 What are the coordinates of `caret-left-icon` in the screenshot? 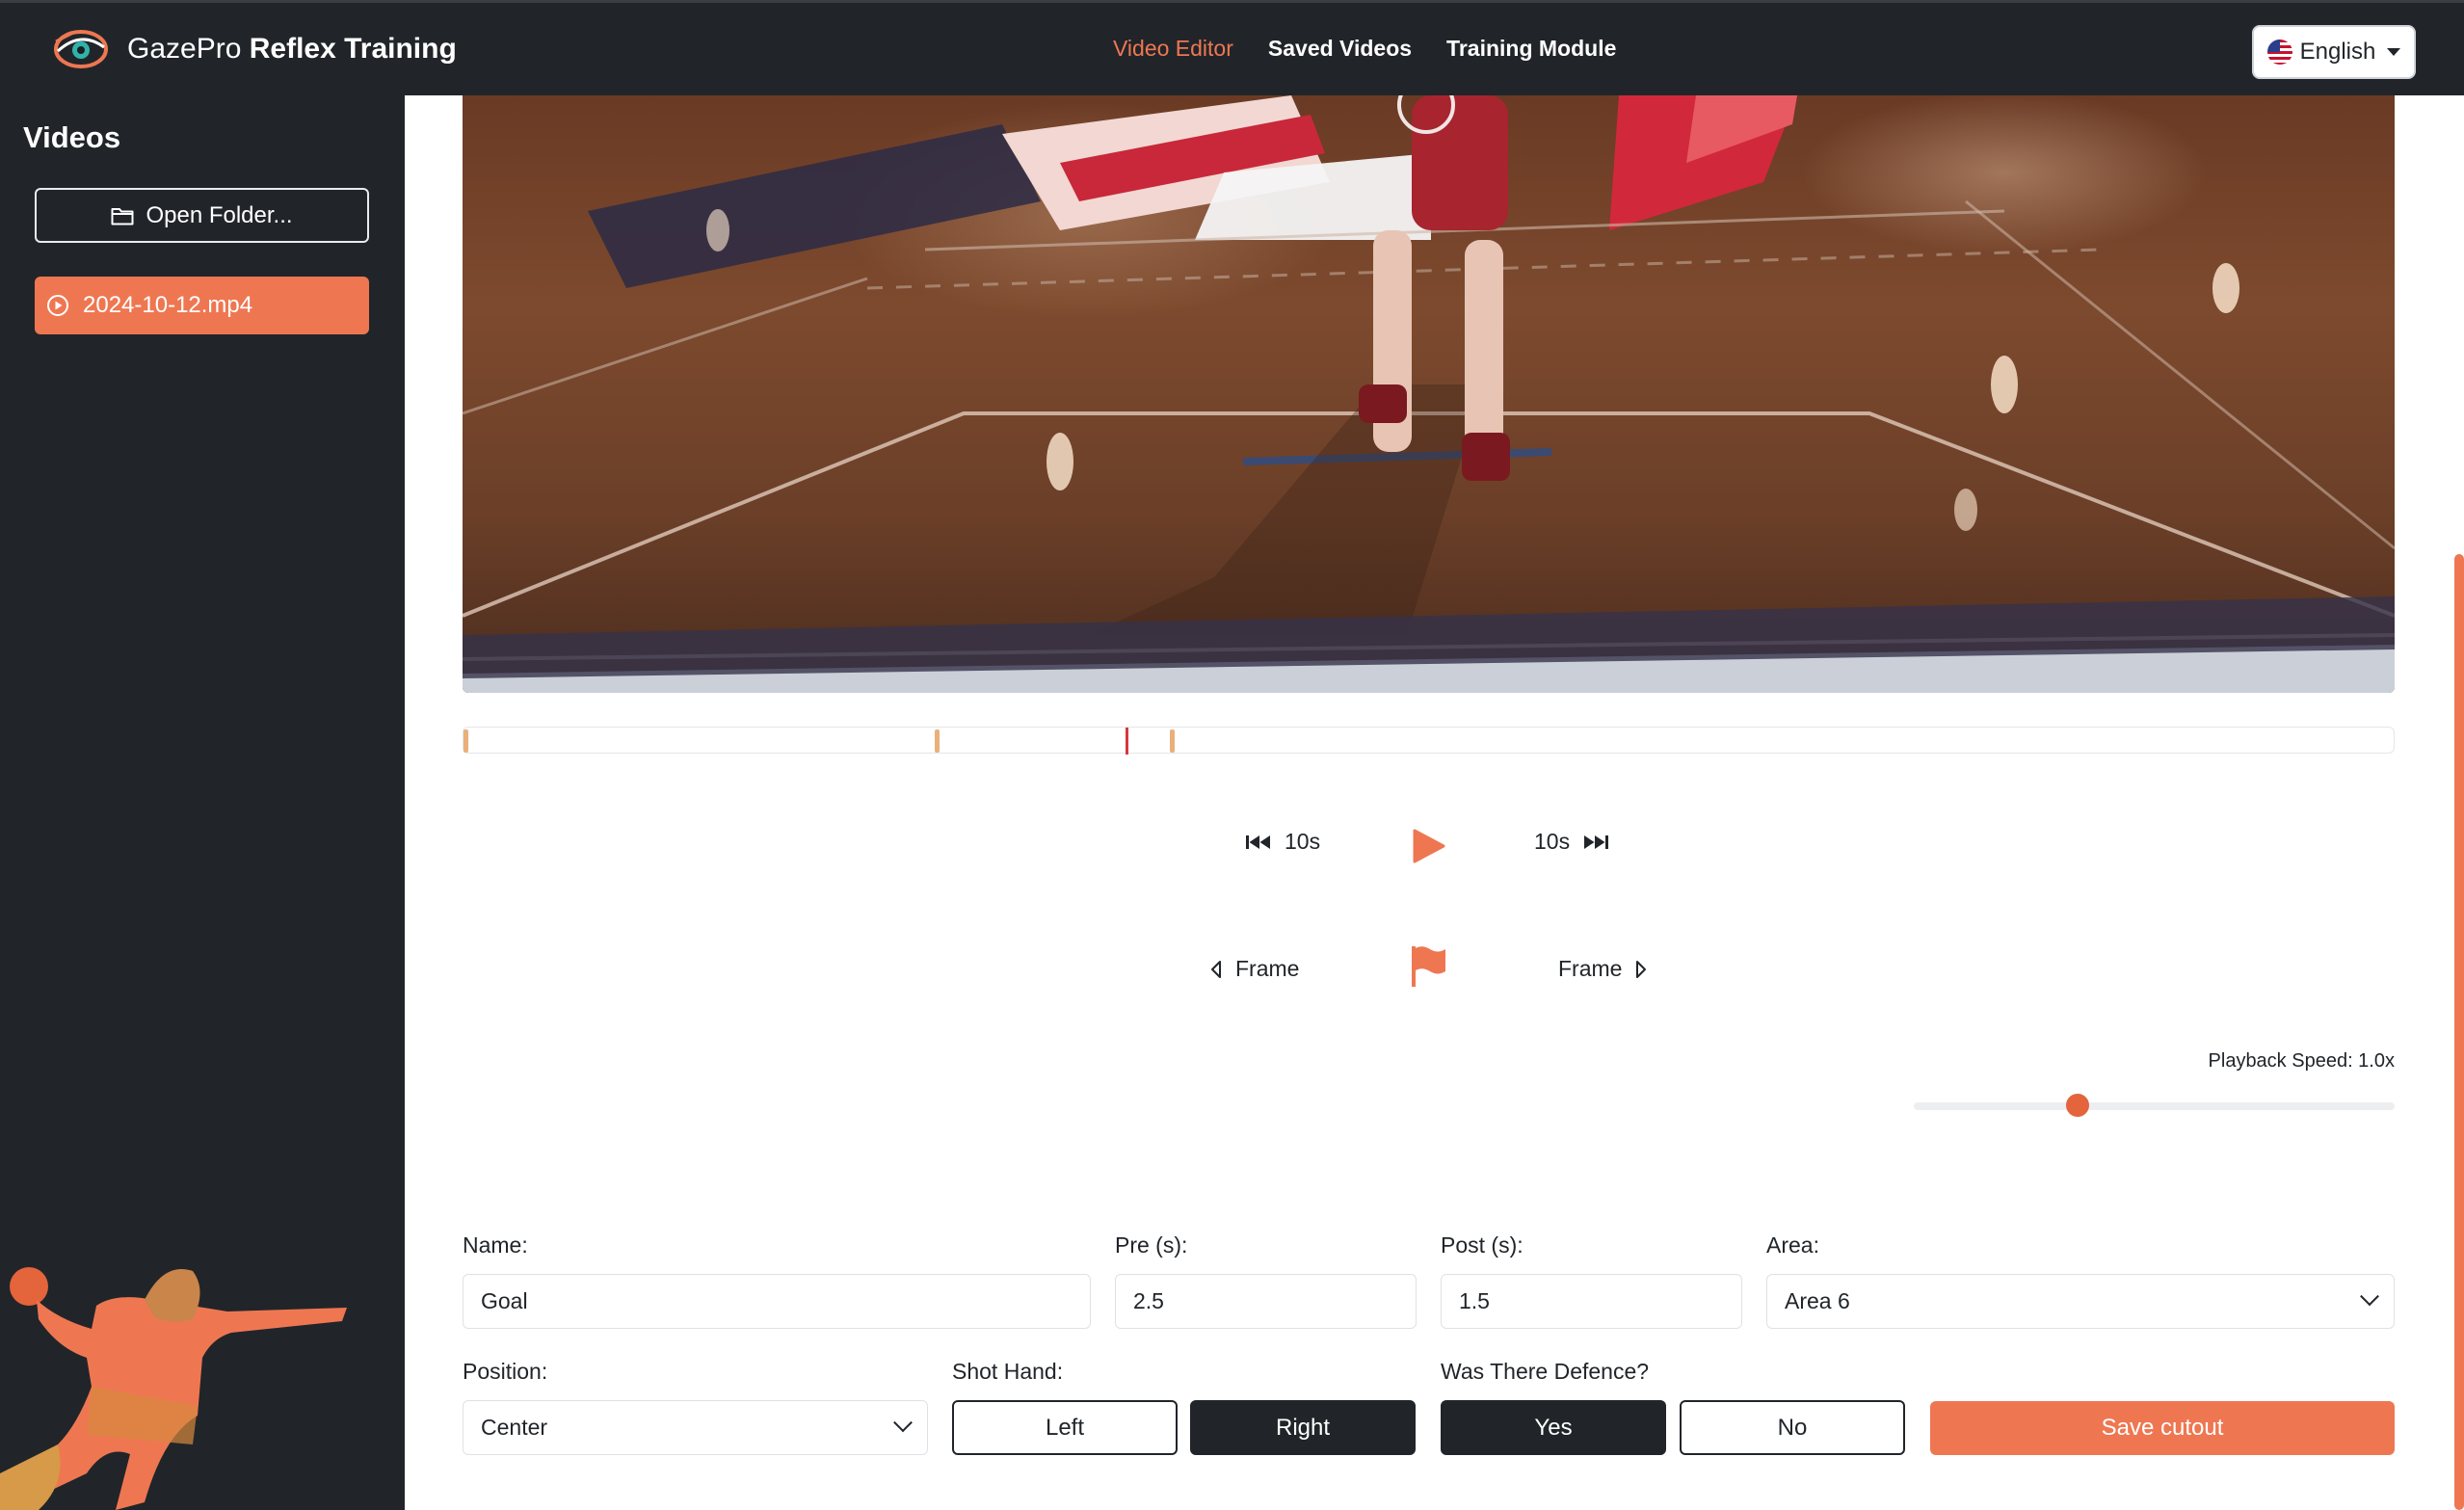 It's located at (1216, 969).